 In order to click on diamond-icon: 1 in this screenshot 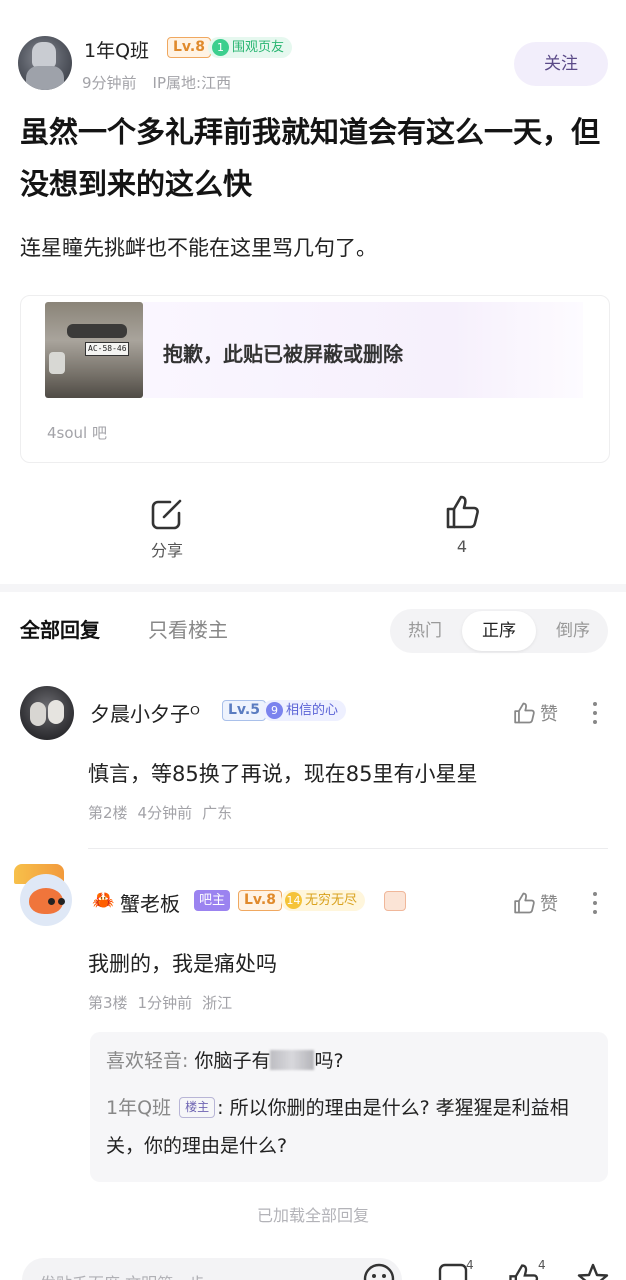, I will do `click(220, 47)`.